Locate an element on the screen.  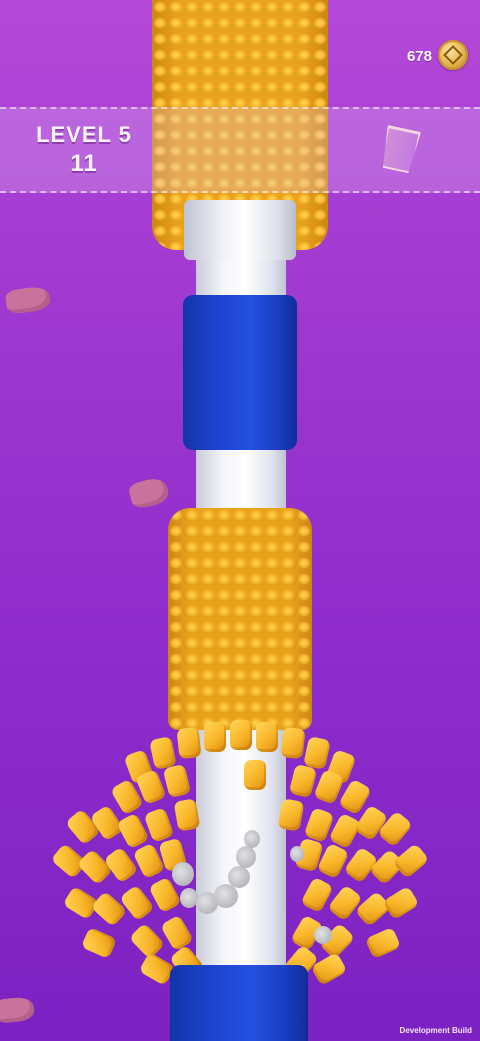
blue-ring-upper is located at coordinates (240, 372).